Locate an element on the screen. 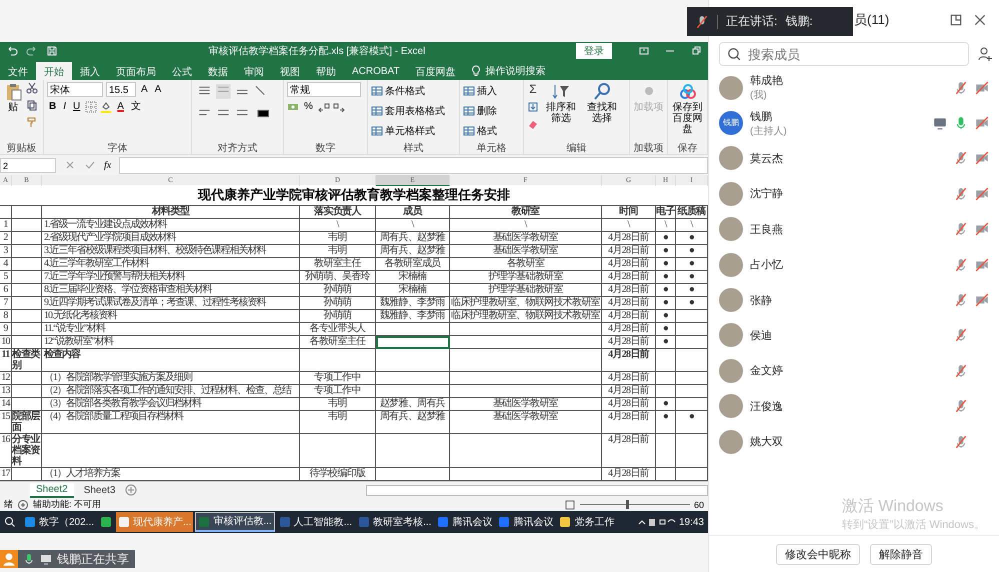 The width and height of the screenshot is (999, 572). search-icon is located at coordinates (10, 522).